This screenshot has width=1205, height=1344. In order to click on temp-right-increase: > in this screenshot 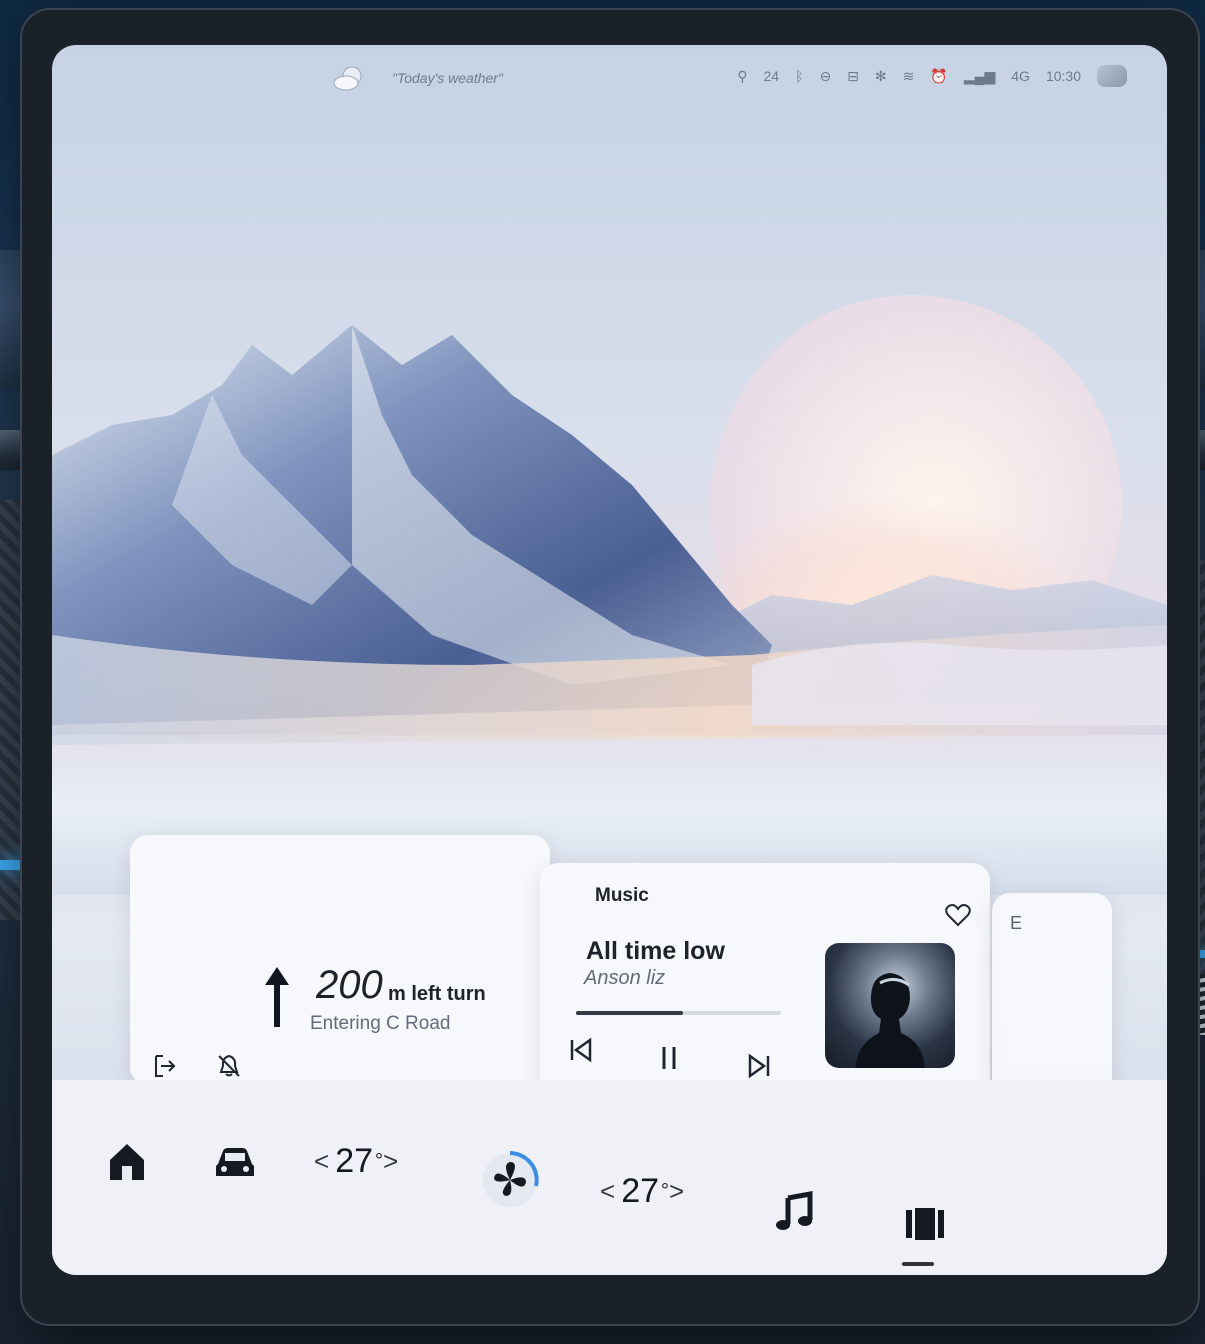, I will do `click(676, 1191)`.